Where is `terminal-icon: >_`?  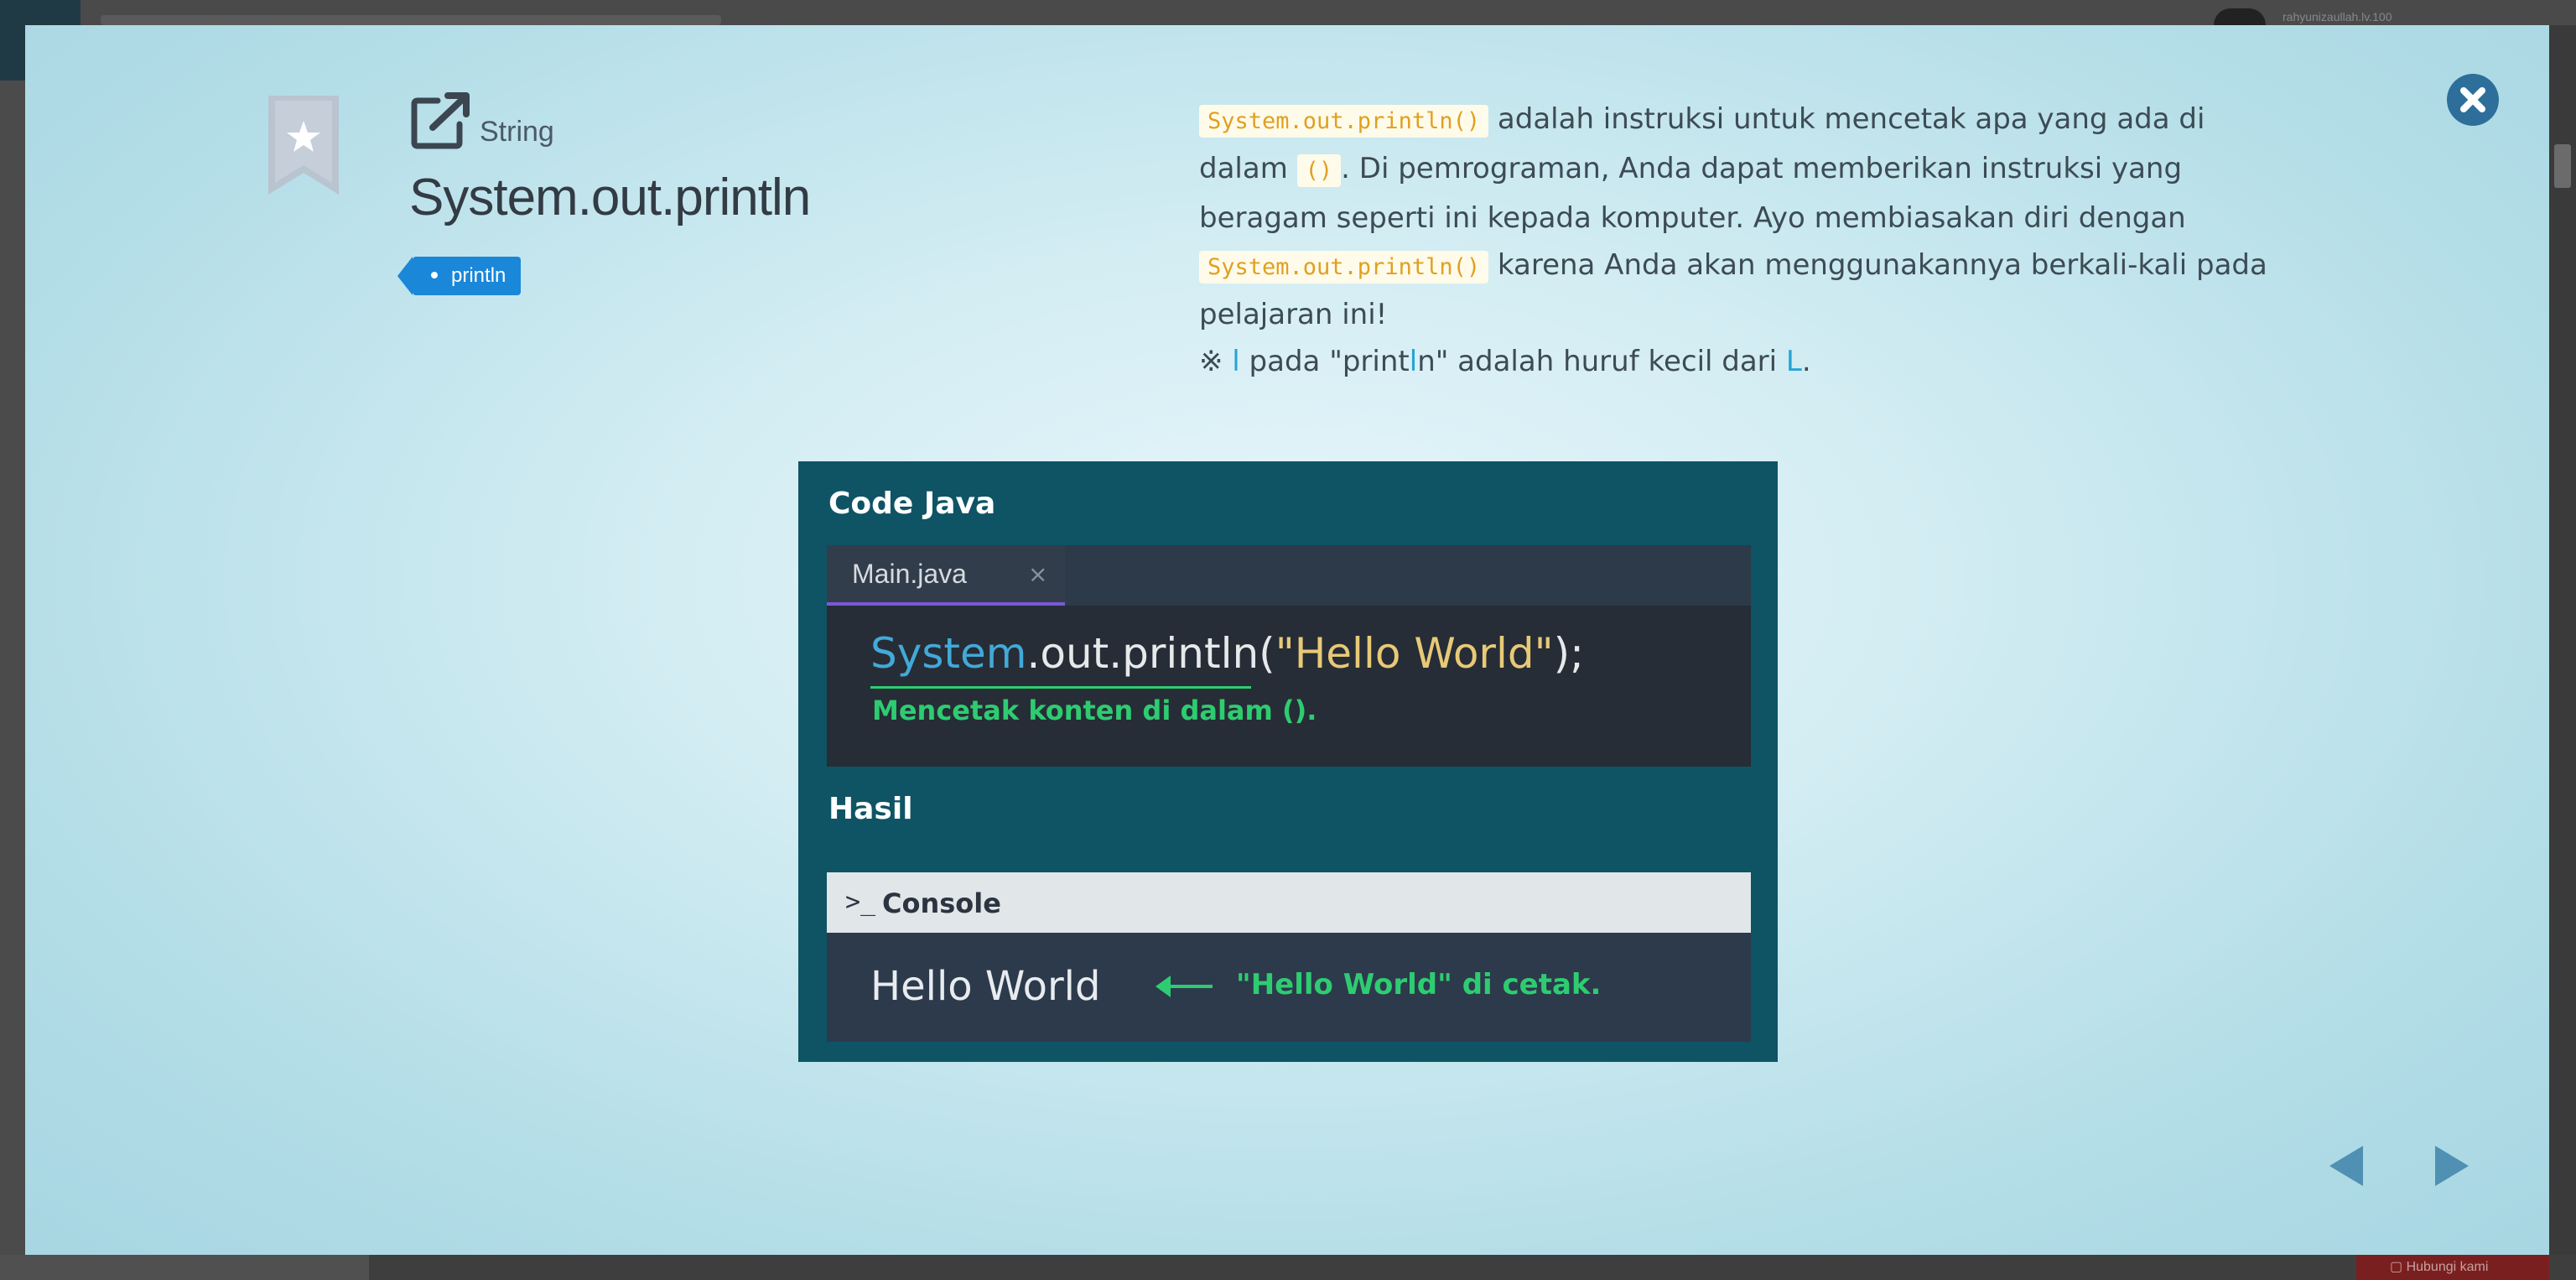
terminal-icon: >_ is located at coordinates (861, 902).